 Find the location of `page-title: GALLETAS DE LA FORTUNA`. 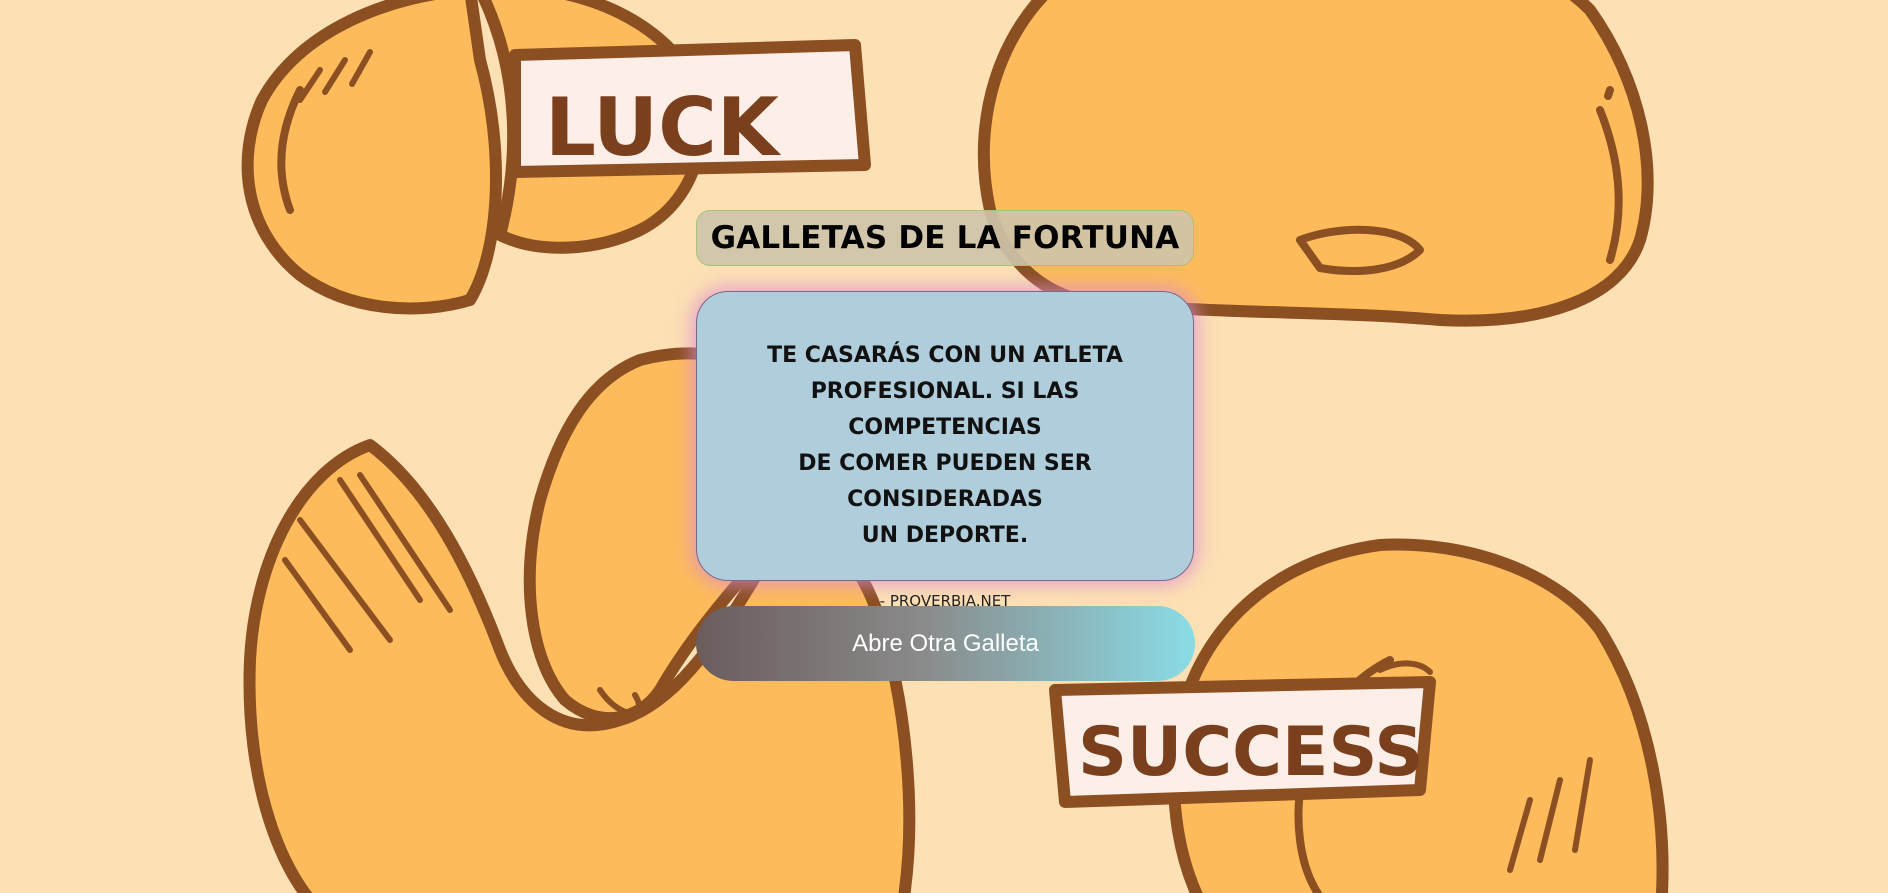

page-title: GALLETAS DE LA FORTUNA is located at coordinates (945, 238).